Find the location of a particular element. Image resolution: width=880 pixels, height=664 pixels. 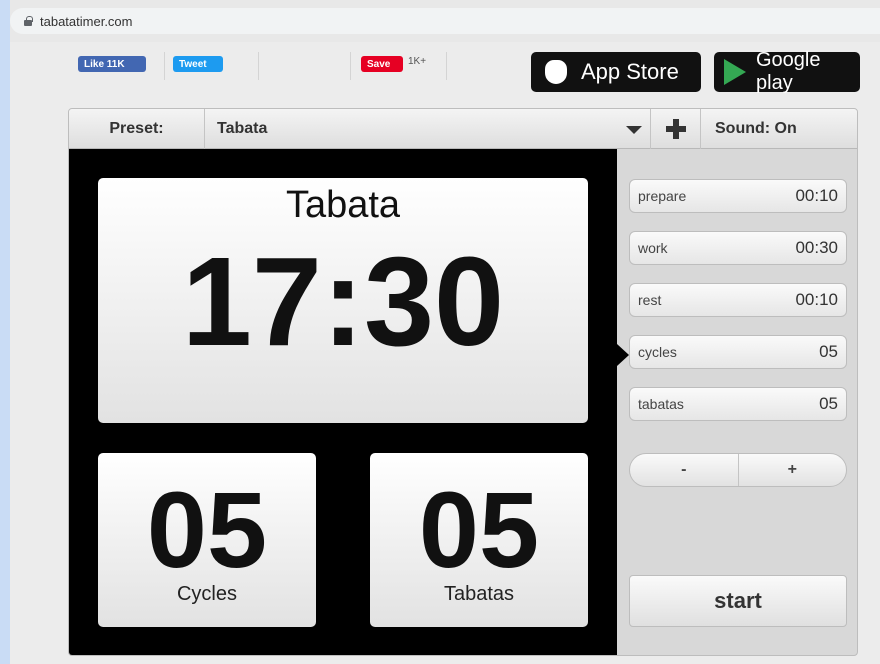

increment-button: + is located at coordinates (793, 470).